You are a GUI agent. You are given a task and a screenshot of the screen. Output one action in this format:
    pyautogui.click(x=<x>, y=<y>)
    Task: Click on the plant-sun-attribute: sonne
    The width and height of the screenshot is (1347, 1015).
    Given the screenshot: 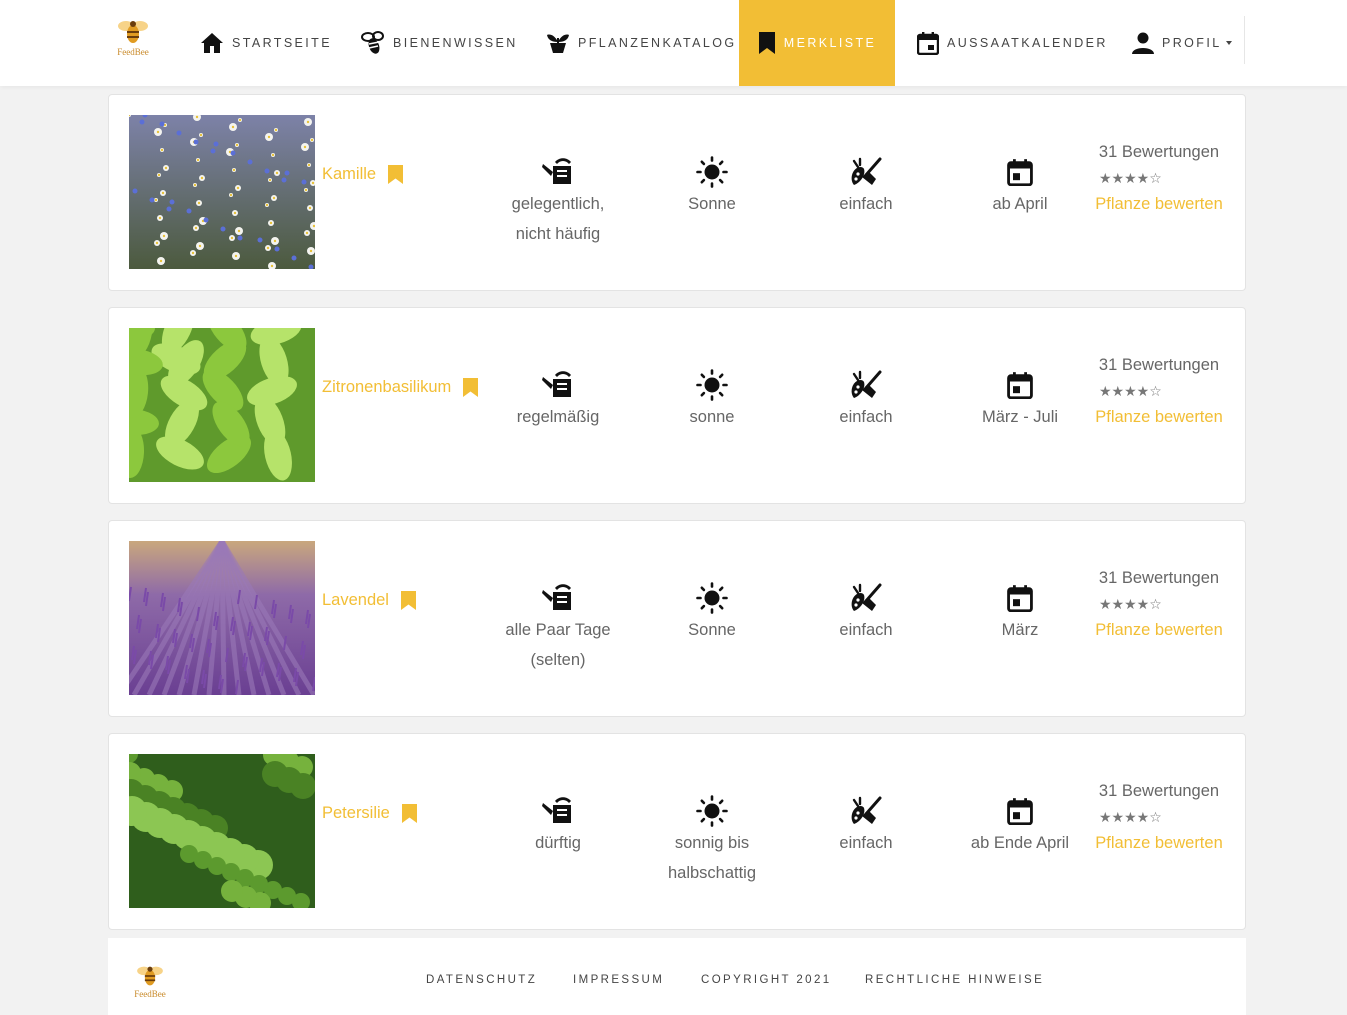 What is the action you would take?
    pyautogui.click(x=712, y=400)
    